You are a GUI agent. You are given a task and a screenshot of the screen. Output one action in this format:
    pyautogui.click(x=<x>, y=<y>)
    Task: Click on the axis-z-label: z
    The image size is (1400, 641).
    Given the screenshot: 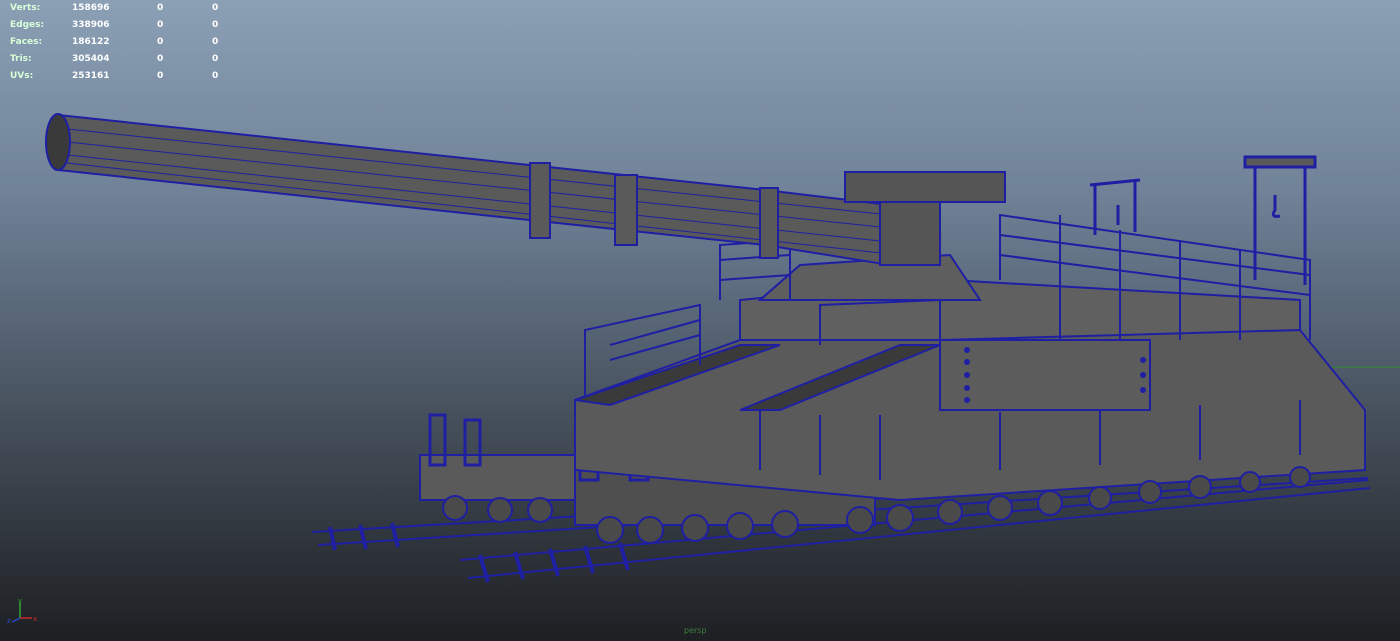 What is the action you would take?
    pyautogui.click(x=9, y=620)
    